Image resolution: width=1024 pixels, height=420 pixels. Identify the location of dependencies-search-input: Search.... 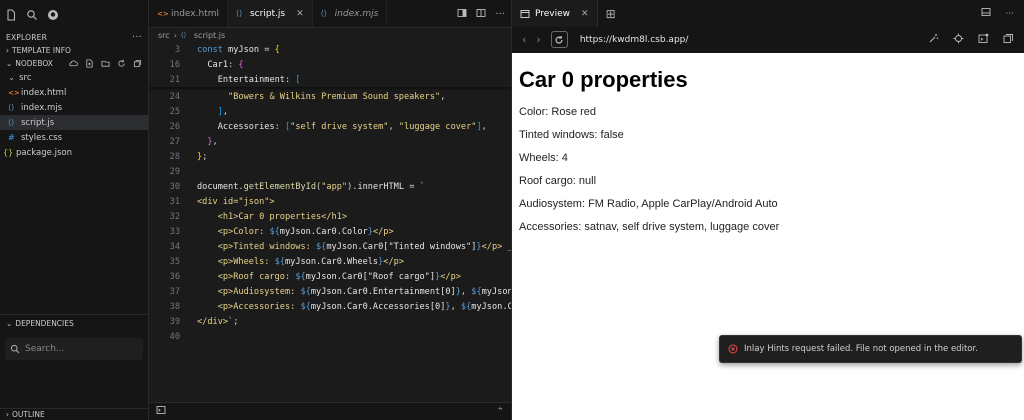
(74, 349).